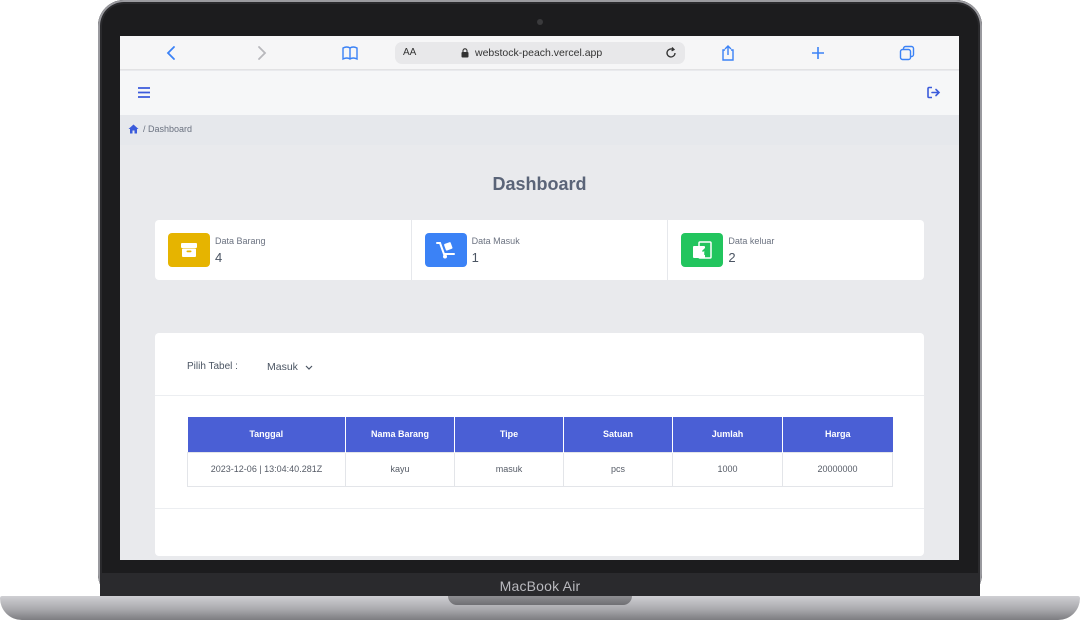  Describe the element at coordinates (818, 53) in the screenshot. I see `new-tab-icon` at that location.